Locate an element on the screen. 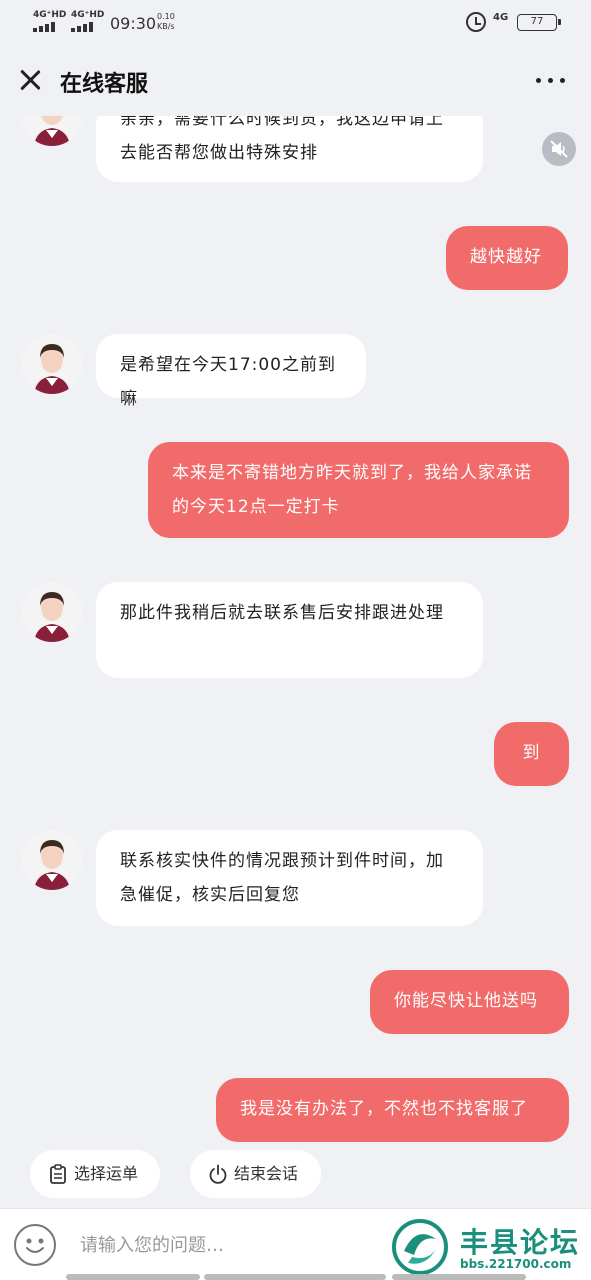 This screenshot has height=1280, width=591. network-speed-value: 0.10 is located at coordinates (166, 16).